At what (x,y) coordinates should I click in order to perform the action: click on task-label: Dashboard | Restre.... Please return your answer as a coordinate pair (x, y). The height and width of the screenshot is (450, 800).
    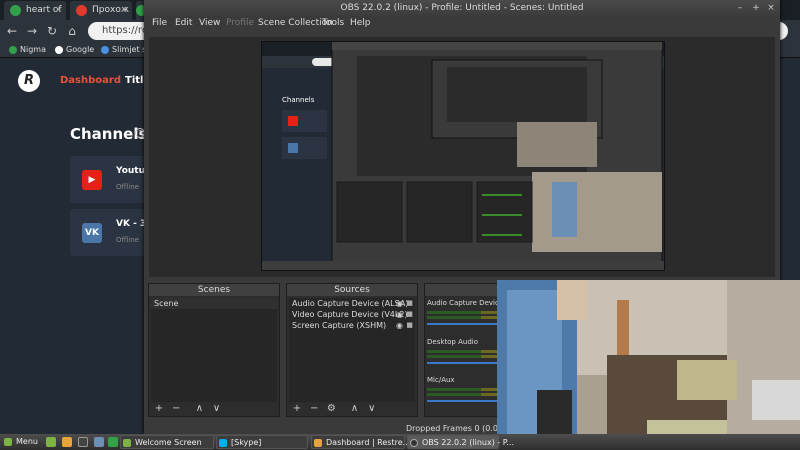
    Looking at the image, I should click on (368, 442).